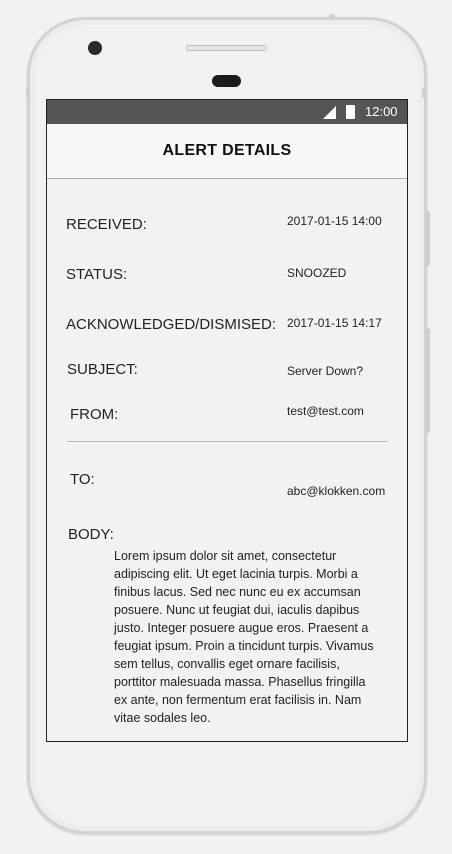  Describe the element at coordinates (227, 112) in the screenshot. I see `status-bar: 12:00` at that location.